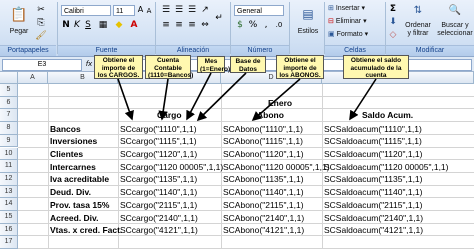 This screenshot has height=249, width=474. What do you see at coordinates (348, 34) in the screenshot?
I see `format-button: ▣ Formato ▾` at bounding box center [348, 34].